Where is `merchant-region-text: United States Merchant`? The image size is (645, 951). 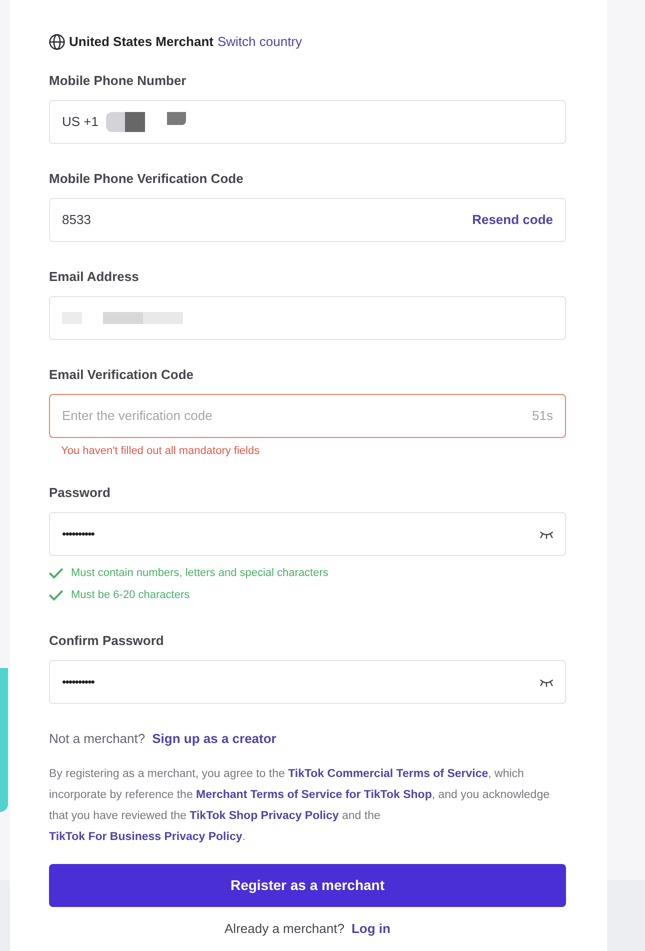
merchant-region-text: United States Merchant is located at coordinates (141, 42).